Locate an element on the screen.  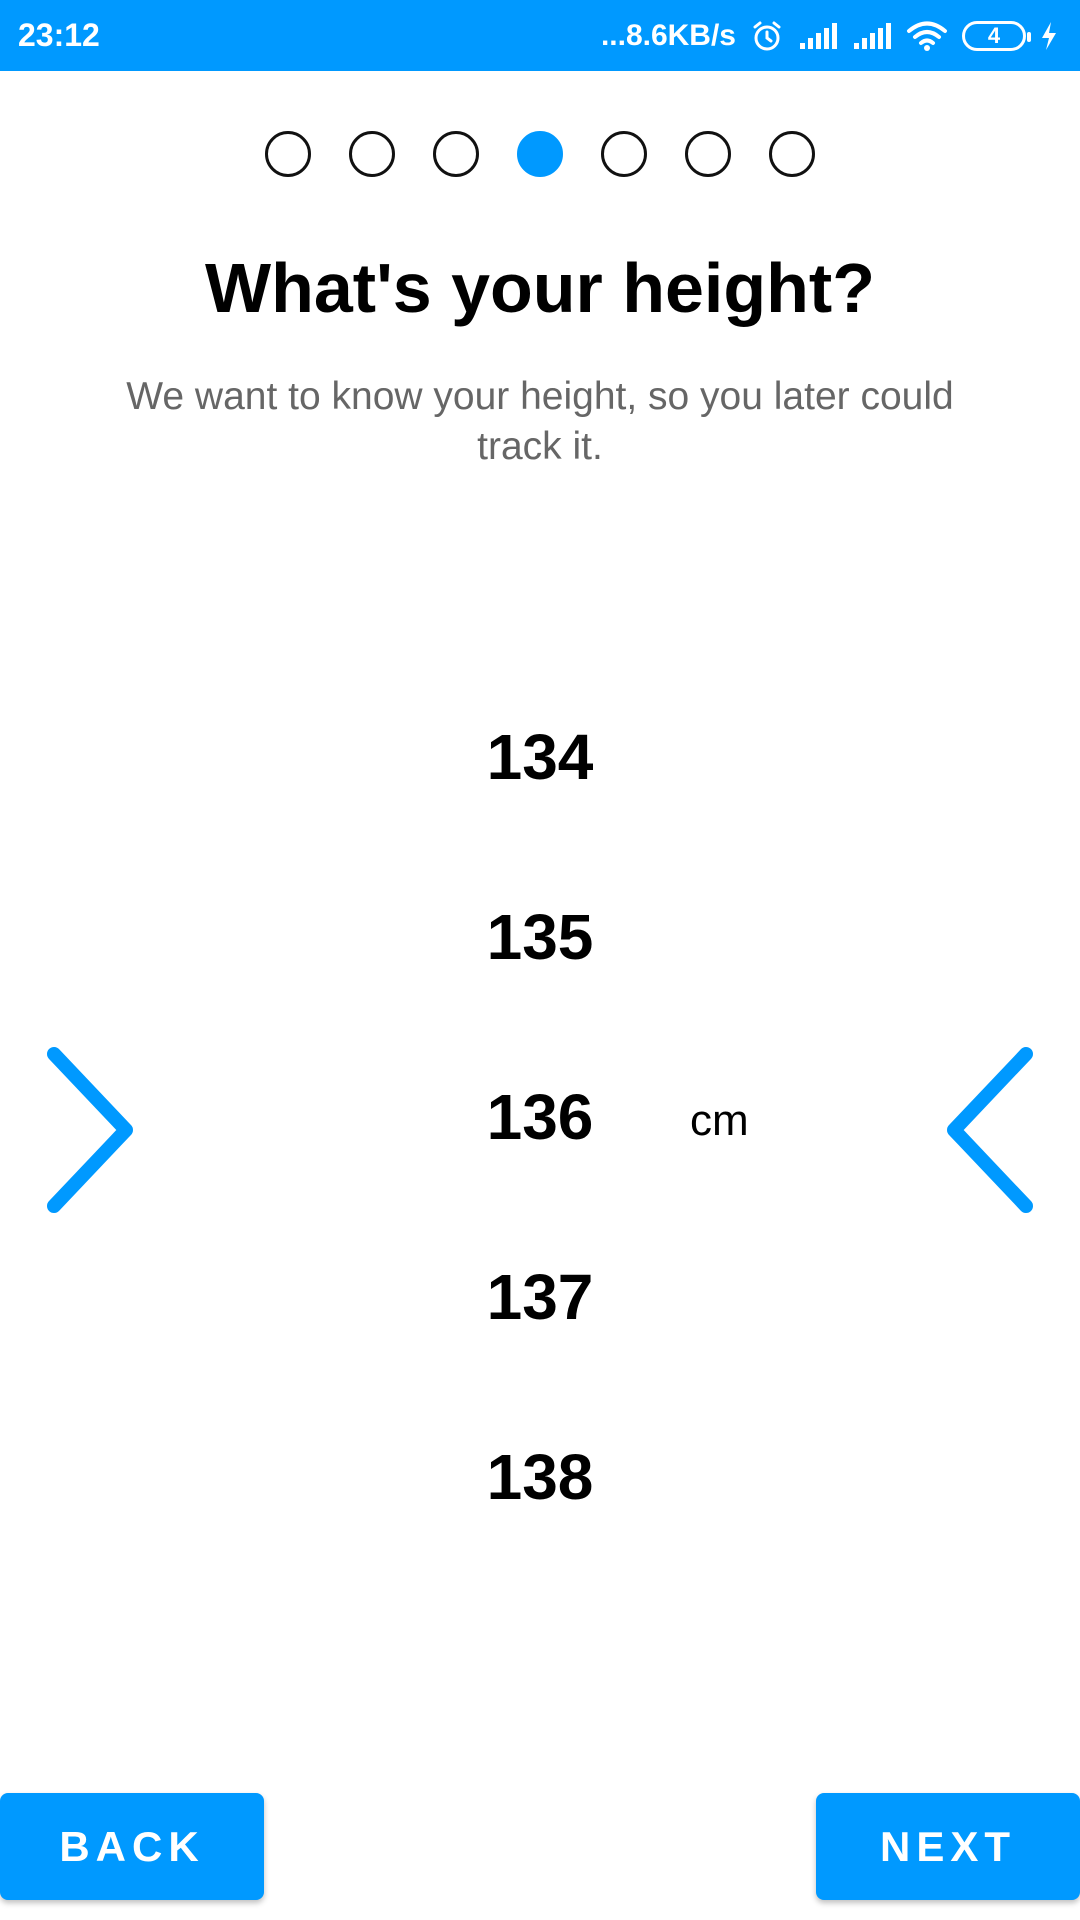
step-dot-active is located at coordinates (540, 154).